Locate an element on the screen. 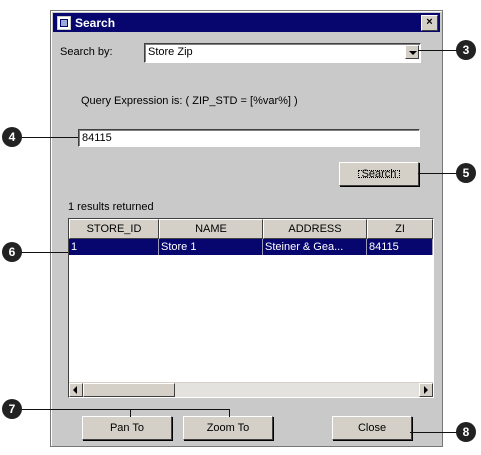  table-header: STORE_ID NAME ADDRESS ZI is located at coordinates (251, 229).